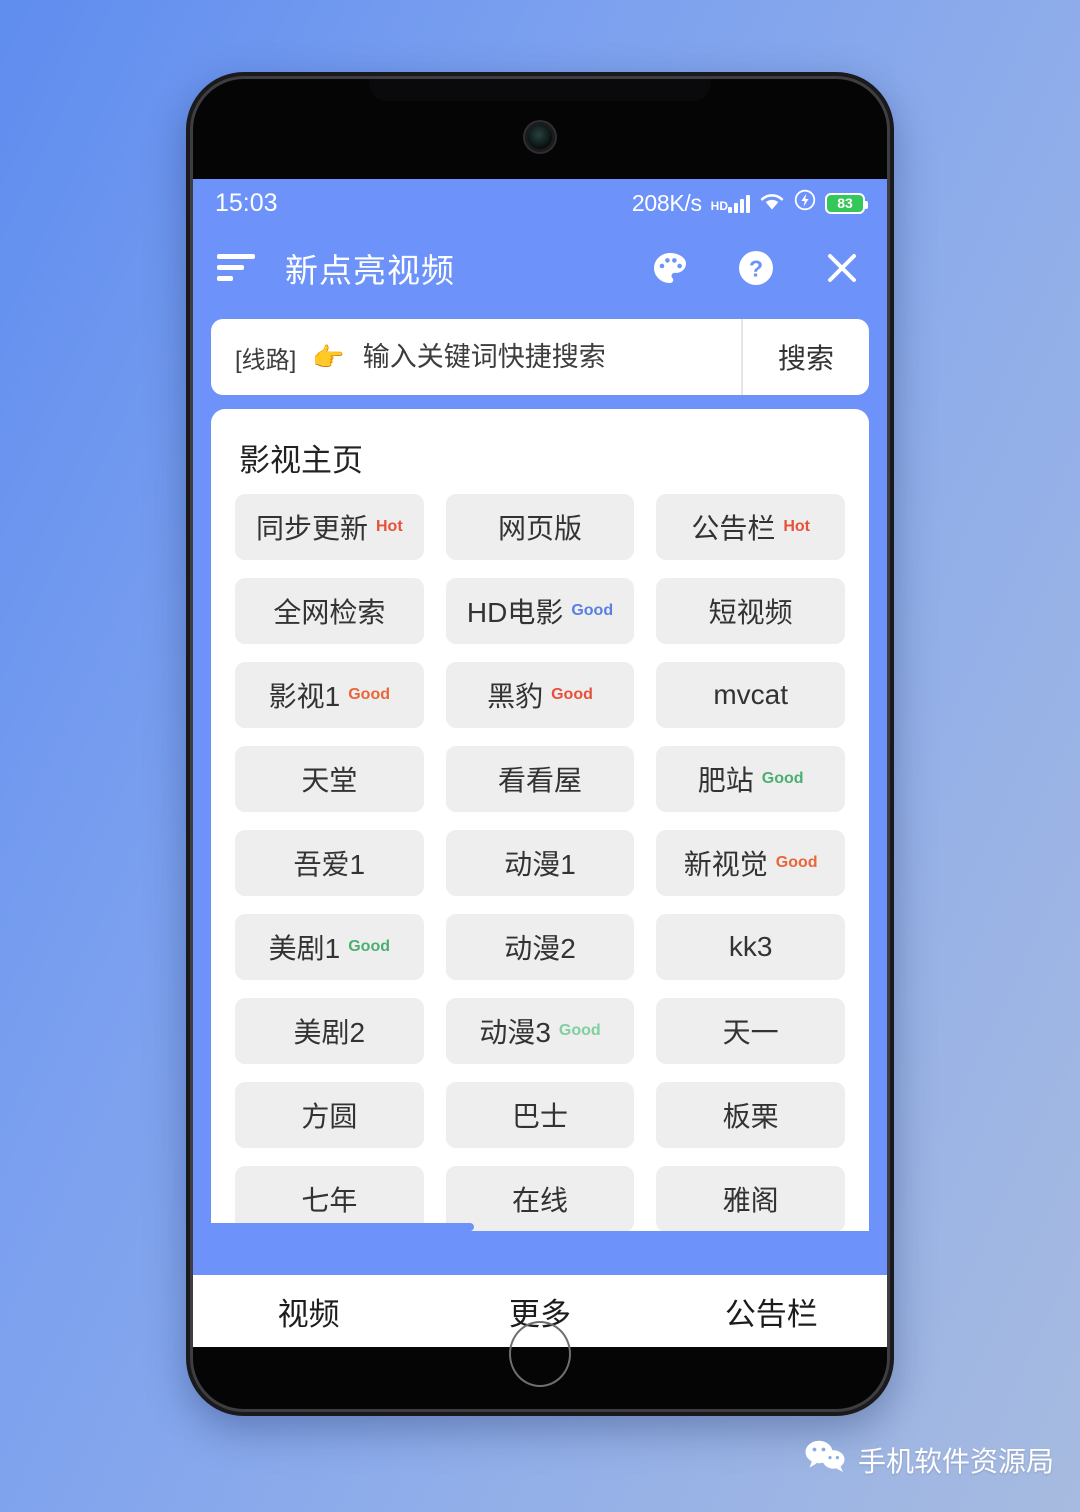  What do you see at coordinates (343, 1227) in the screenshot?
I see `loading-progress-fill` at bounding box center [343, 1227].